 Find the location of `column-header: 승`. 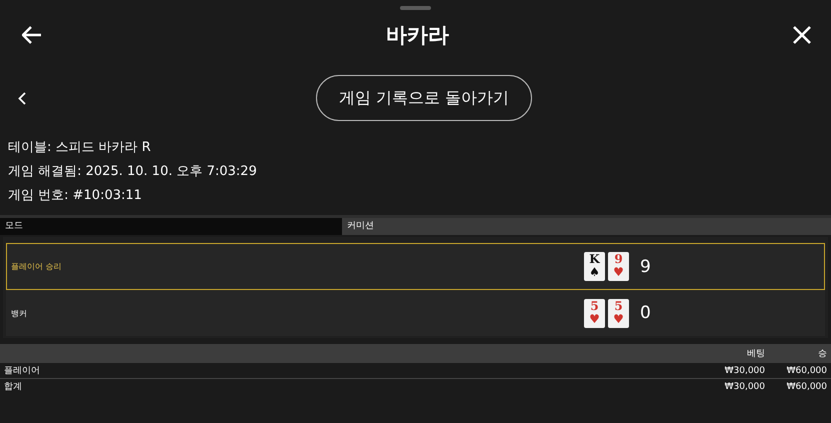

column-header: 승 is located at coordinates (822, 354).